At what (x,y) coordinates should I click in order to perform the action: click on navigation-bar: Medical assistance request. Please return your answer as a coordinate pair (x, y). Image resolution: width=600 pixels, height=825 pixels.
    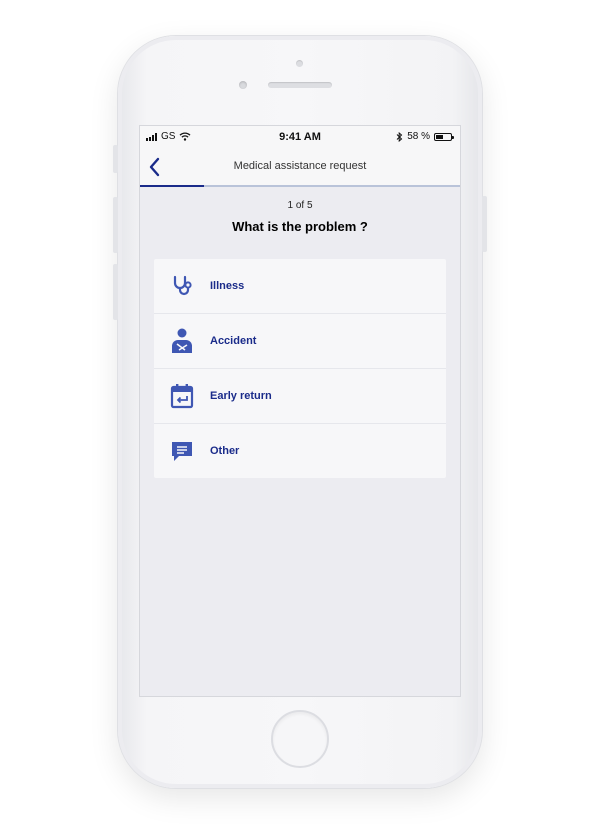
    Looking at the image, I should click on (300, 167).